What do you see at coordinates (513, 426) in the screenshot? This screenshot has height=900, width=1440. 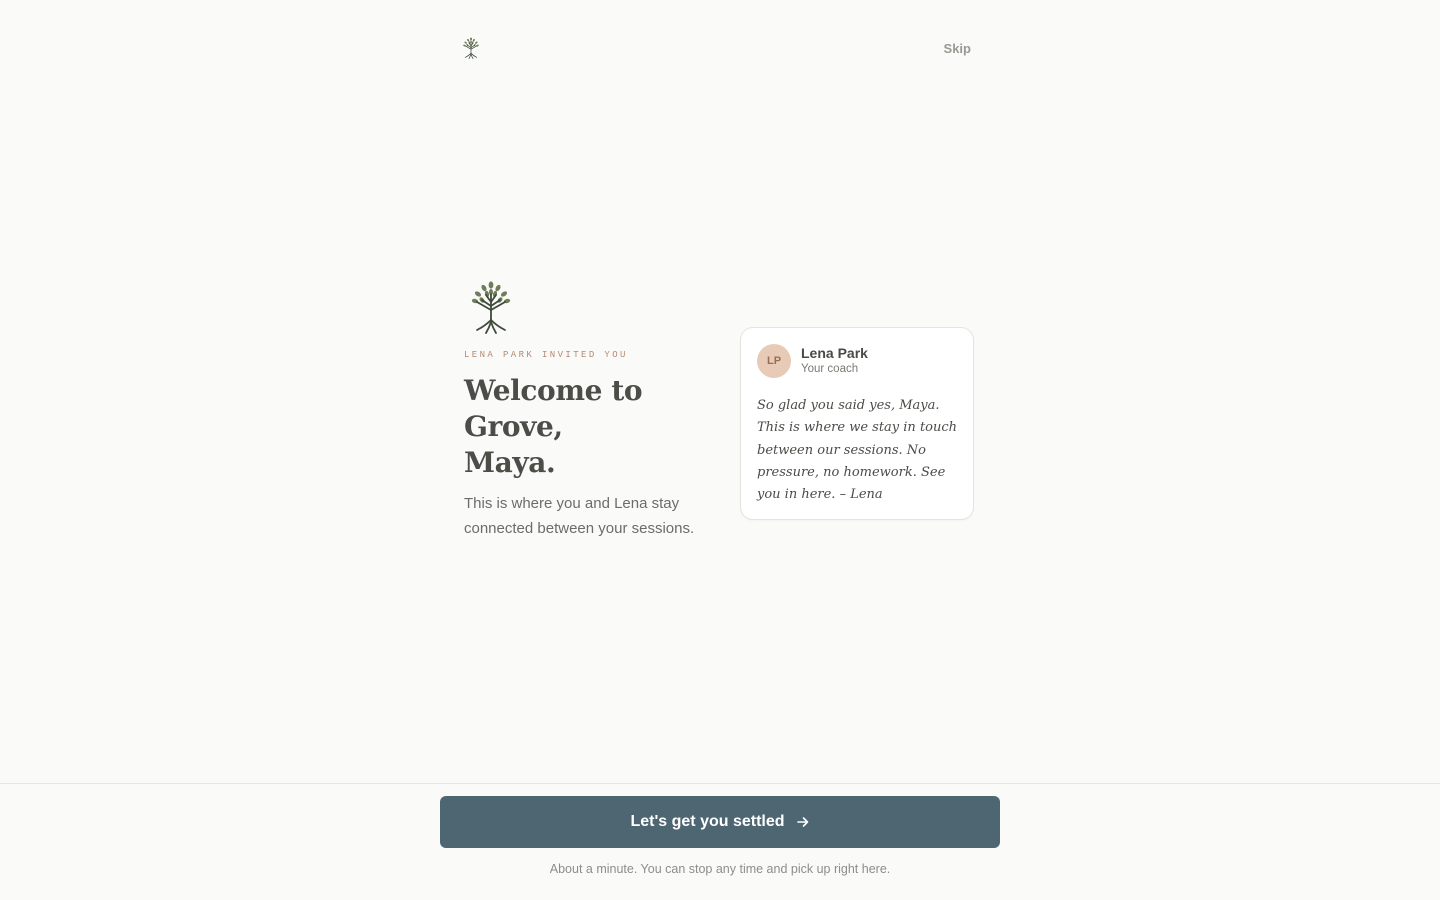 I see `page-title-line: Grove,` at bounding box center [513, 426].